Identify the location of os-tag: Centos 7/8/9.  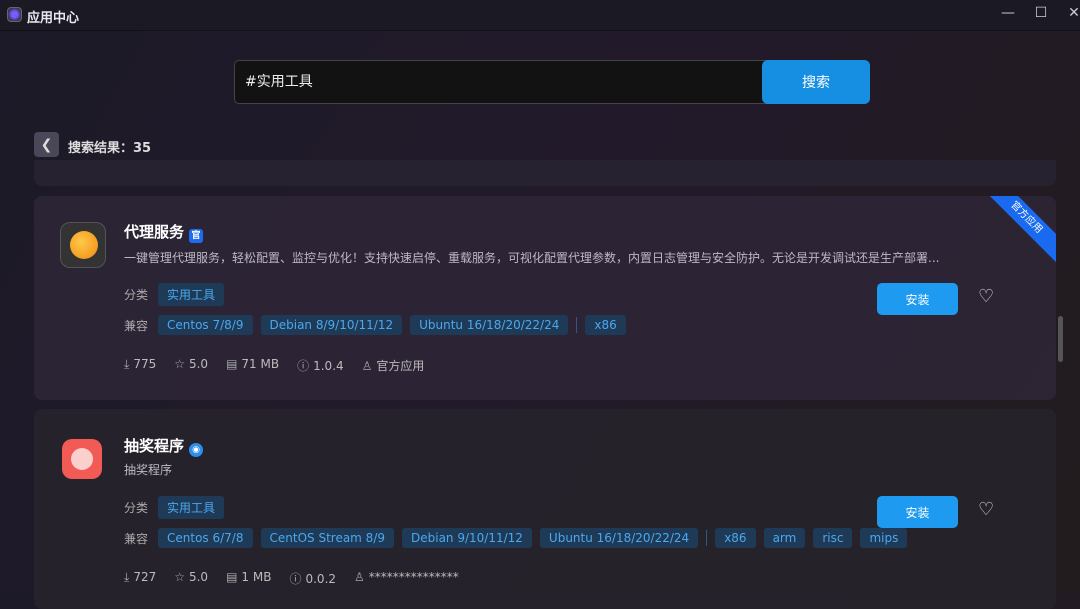
(205, 325).